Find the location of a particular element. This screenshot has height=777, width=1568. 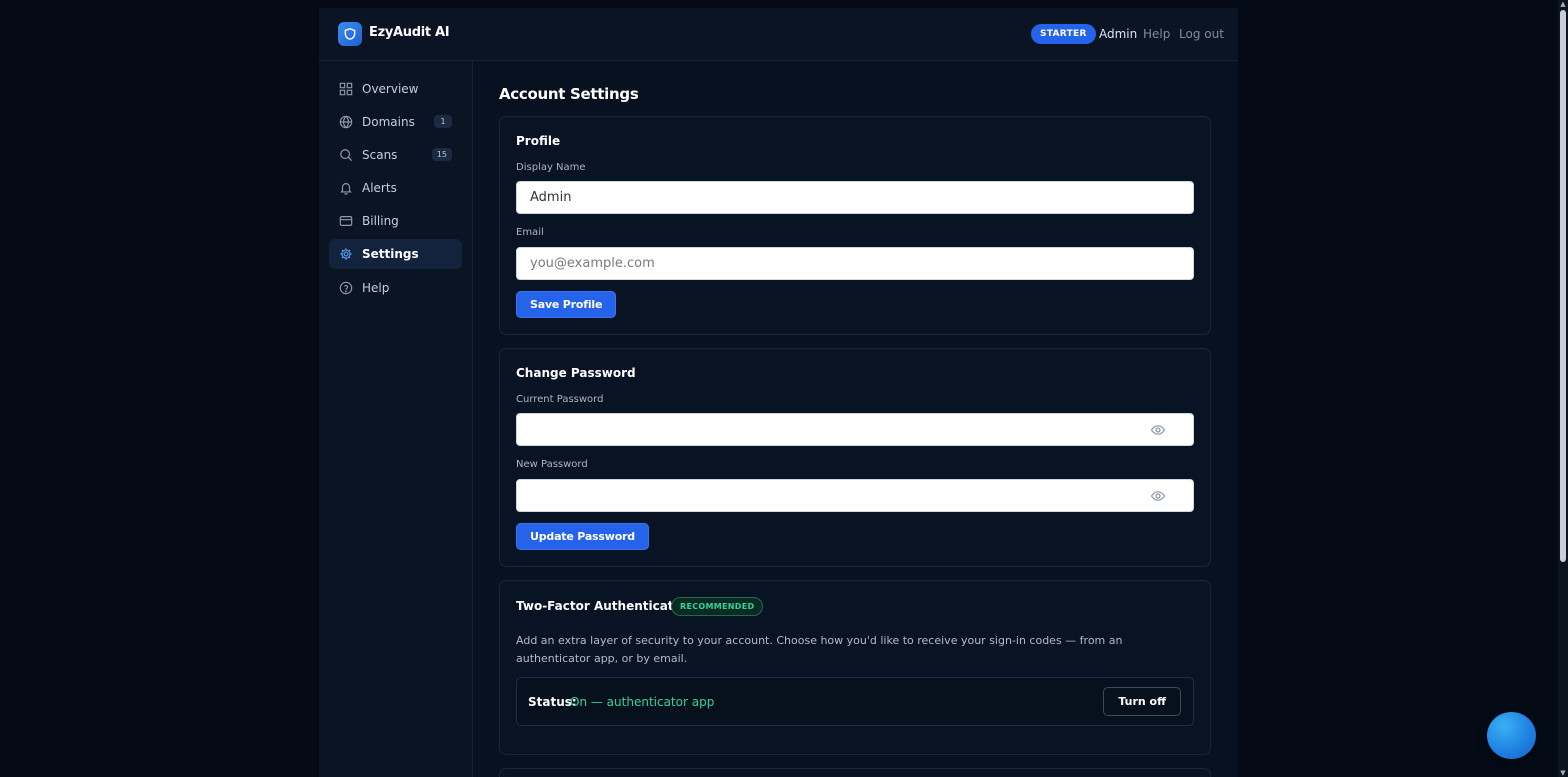

sidebar-item-domains: Domains 1 is located at coordinates (395, 122).